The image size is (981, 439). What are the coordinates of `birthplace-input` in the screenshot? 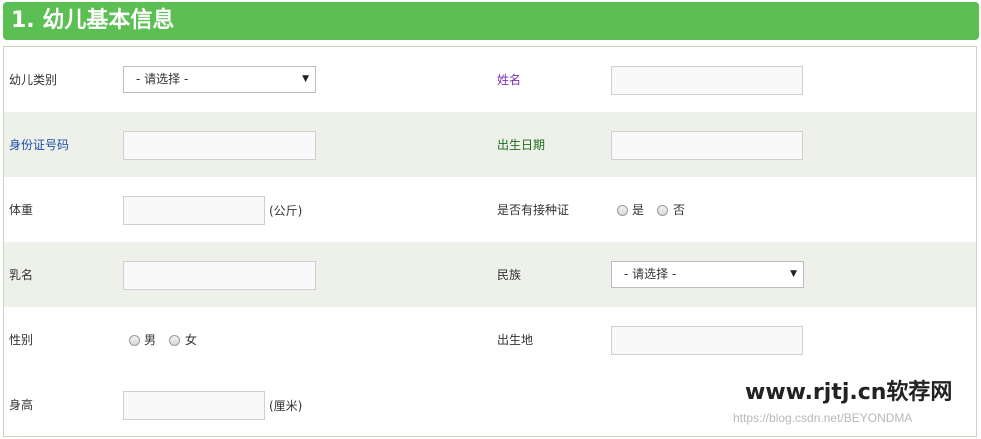 It's located at (707, 340).